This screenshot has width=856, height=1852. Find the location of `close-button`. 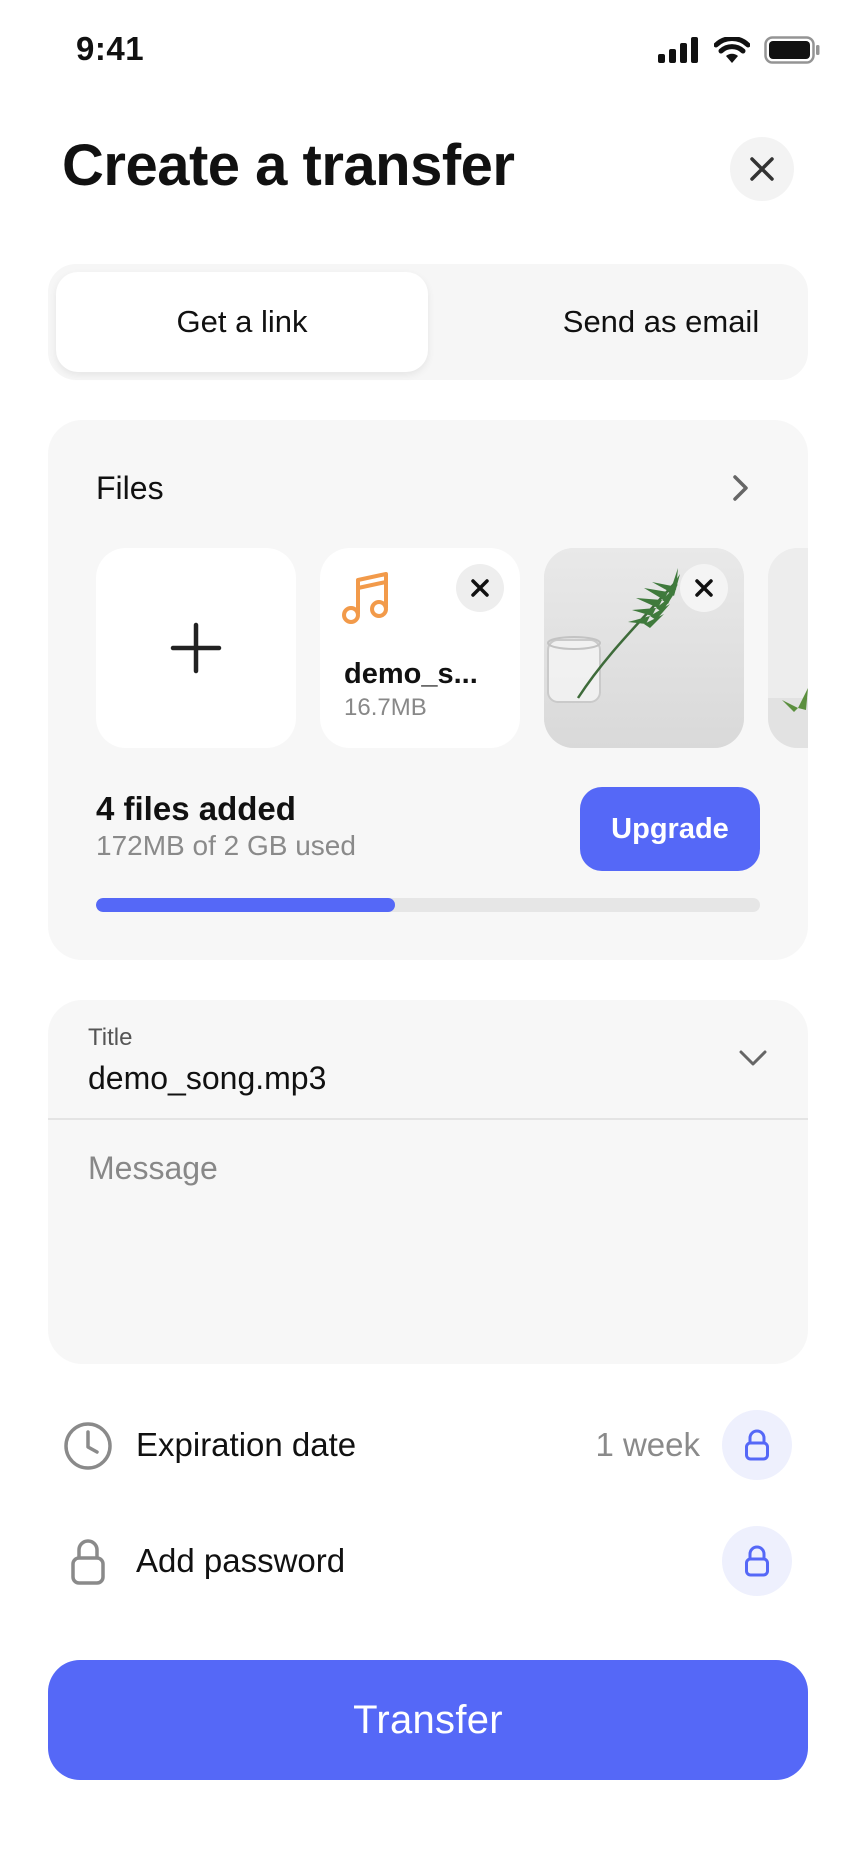

close-button is located at coordinates (762, 169).